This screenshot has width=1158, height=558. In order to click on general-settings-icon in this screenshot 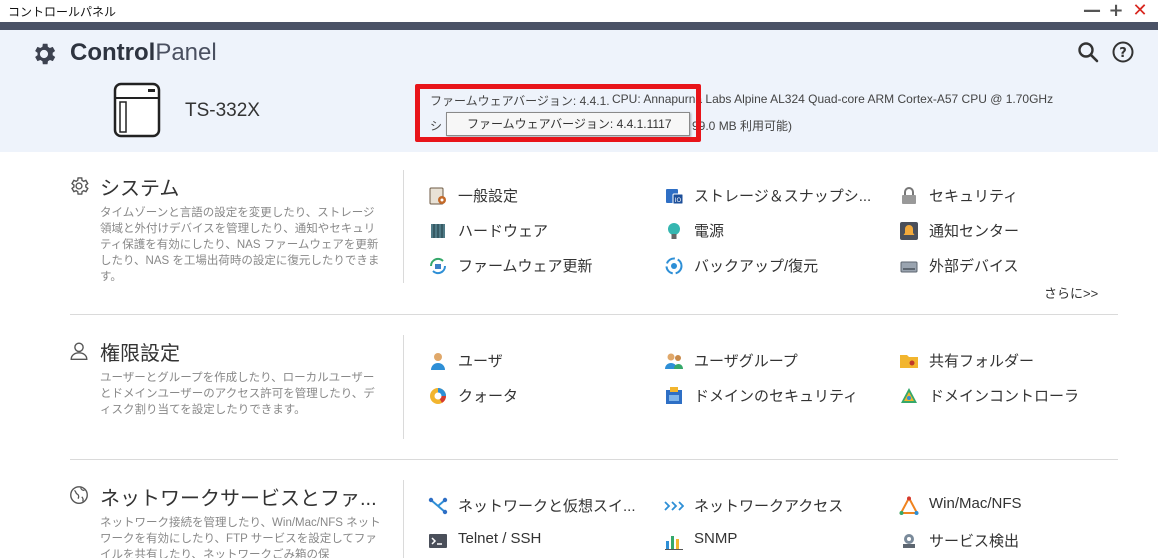, I will do `click(437, 196)`.